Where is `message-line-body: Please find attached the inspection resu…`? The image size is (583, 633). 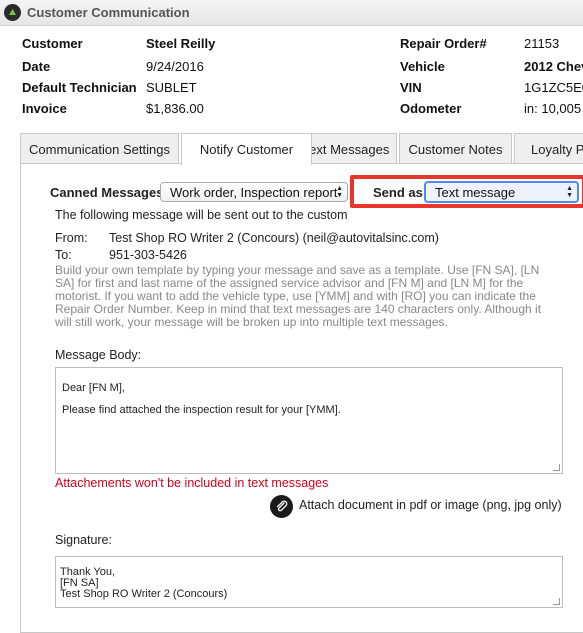 message-line-body: Please find attached the inspection resu… is located at coordinates (201, 410).